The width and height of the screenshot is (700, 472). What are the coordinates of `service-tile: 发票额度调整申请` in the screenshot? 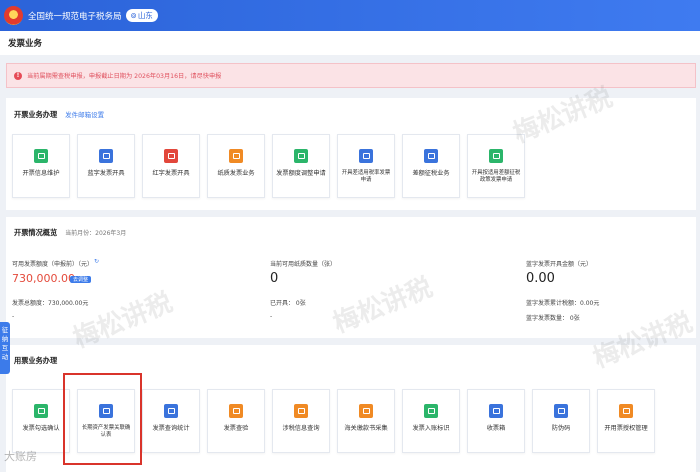 It's located at (301, 166).